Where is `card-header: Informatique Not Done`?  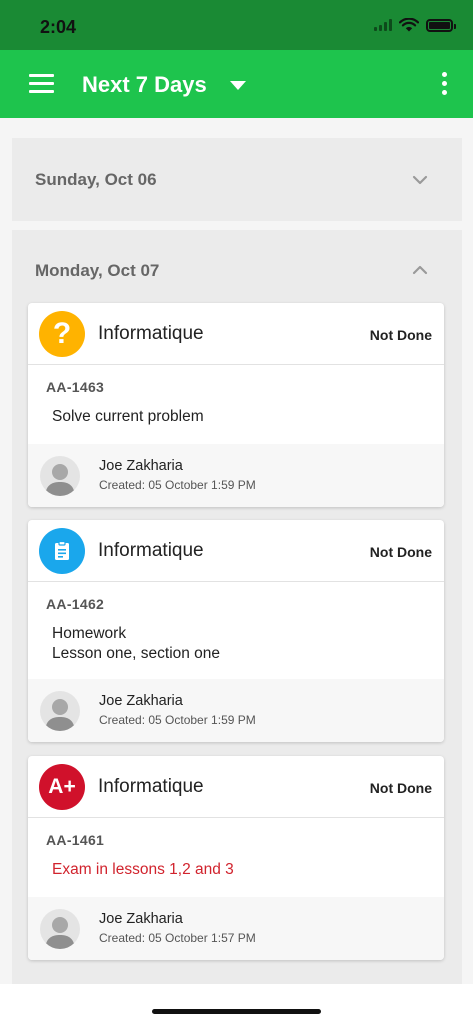 card-header: Informatique Not Done is located at coordinates (236, 551).